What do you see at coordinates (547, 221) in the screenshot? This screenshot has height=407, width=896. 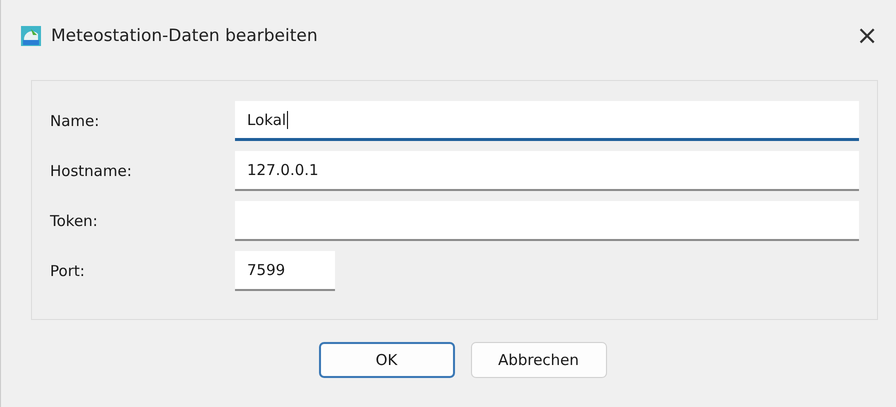 I see `input-field` at bounding box center [547, 221].